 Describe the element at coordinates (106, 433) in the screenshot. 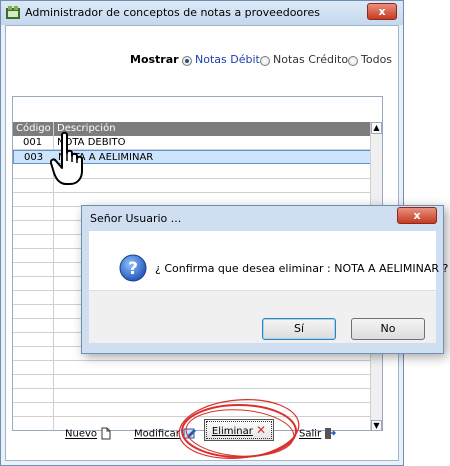

I see `new-document-icon` at that location.